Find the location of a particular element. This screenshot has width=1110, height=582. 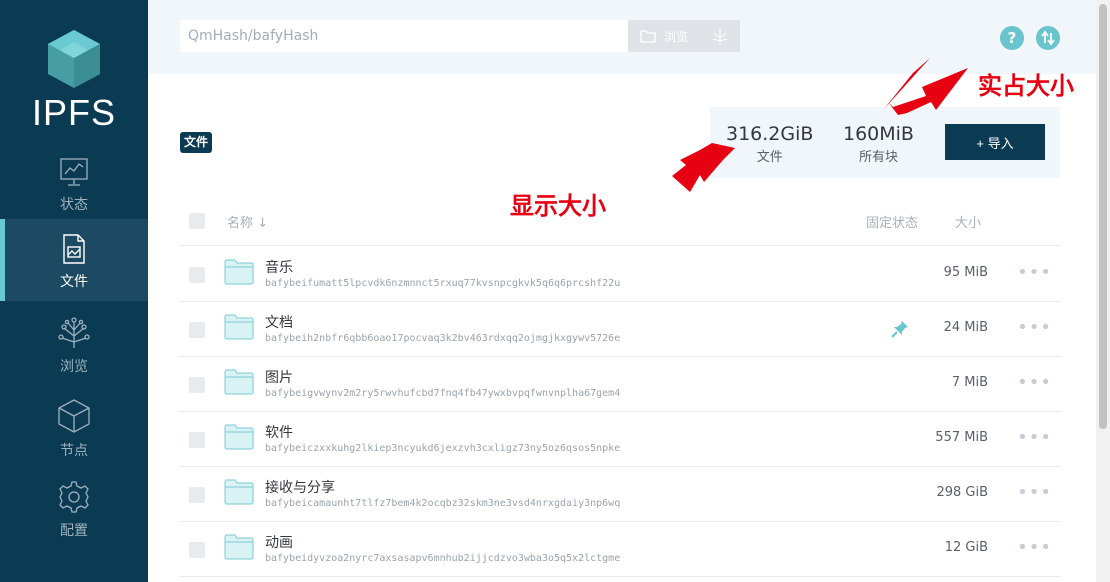

logo-text: IPFS is located at coordinates (73, 112).